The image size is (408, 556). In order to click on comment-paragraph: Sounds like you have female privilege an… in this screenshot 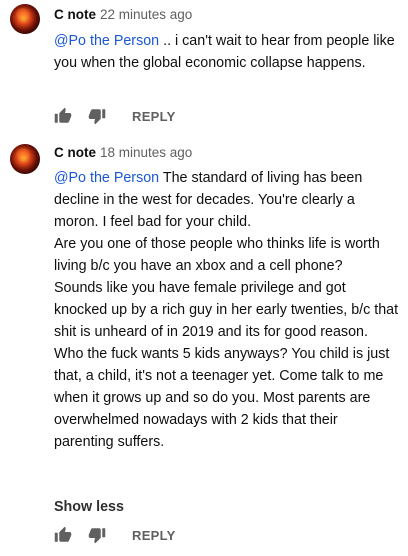, I will do `click(226, 310)`.